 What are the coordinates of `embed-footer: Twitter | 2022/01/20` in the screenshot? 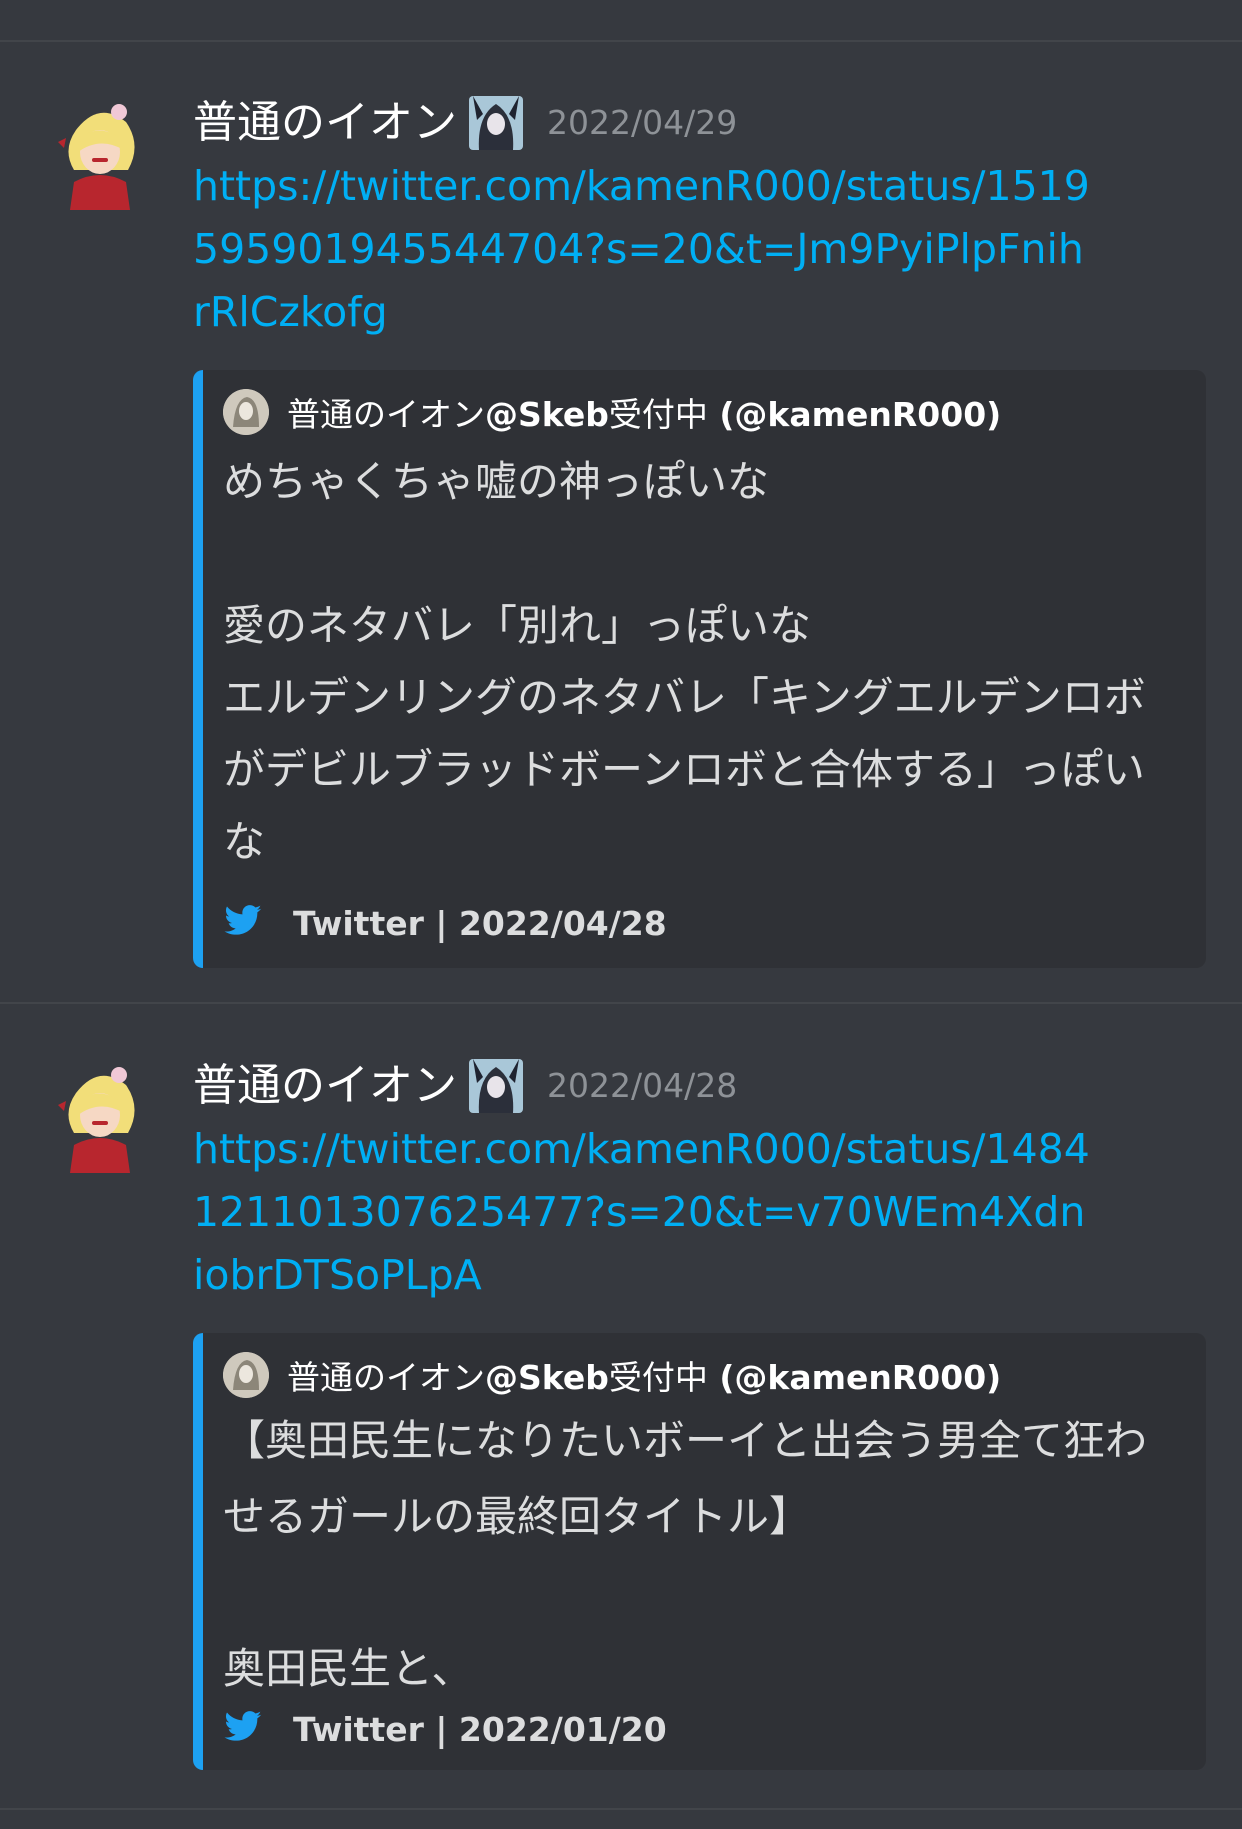 It's located at (445, 1729).